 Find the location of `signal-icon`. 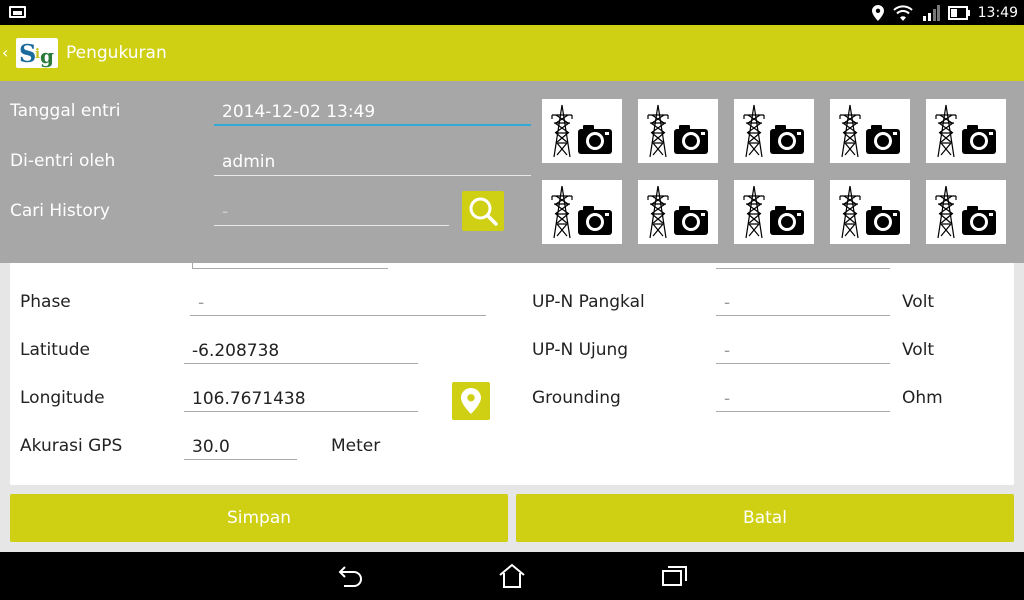

signal-icon is located at coordinates (931, 12).